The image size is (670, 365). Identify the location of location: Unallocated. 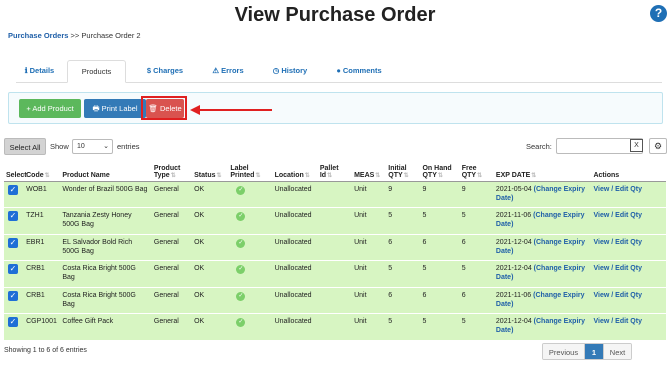
(295, 221).